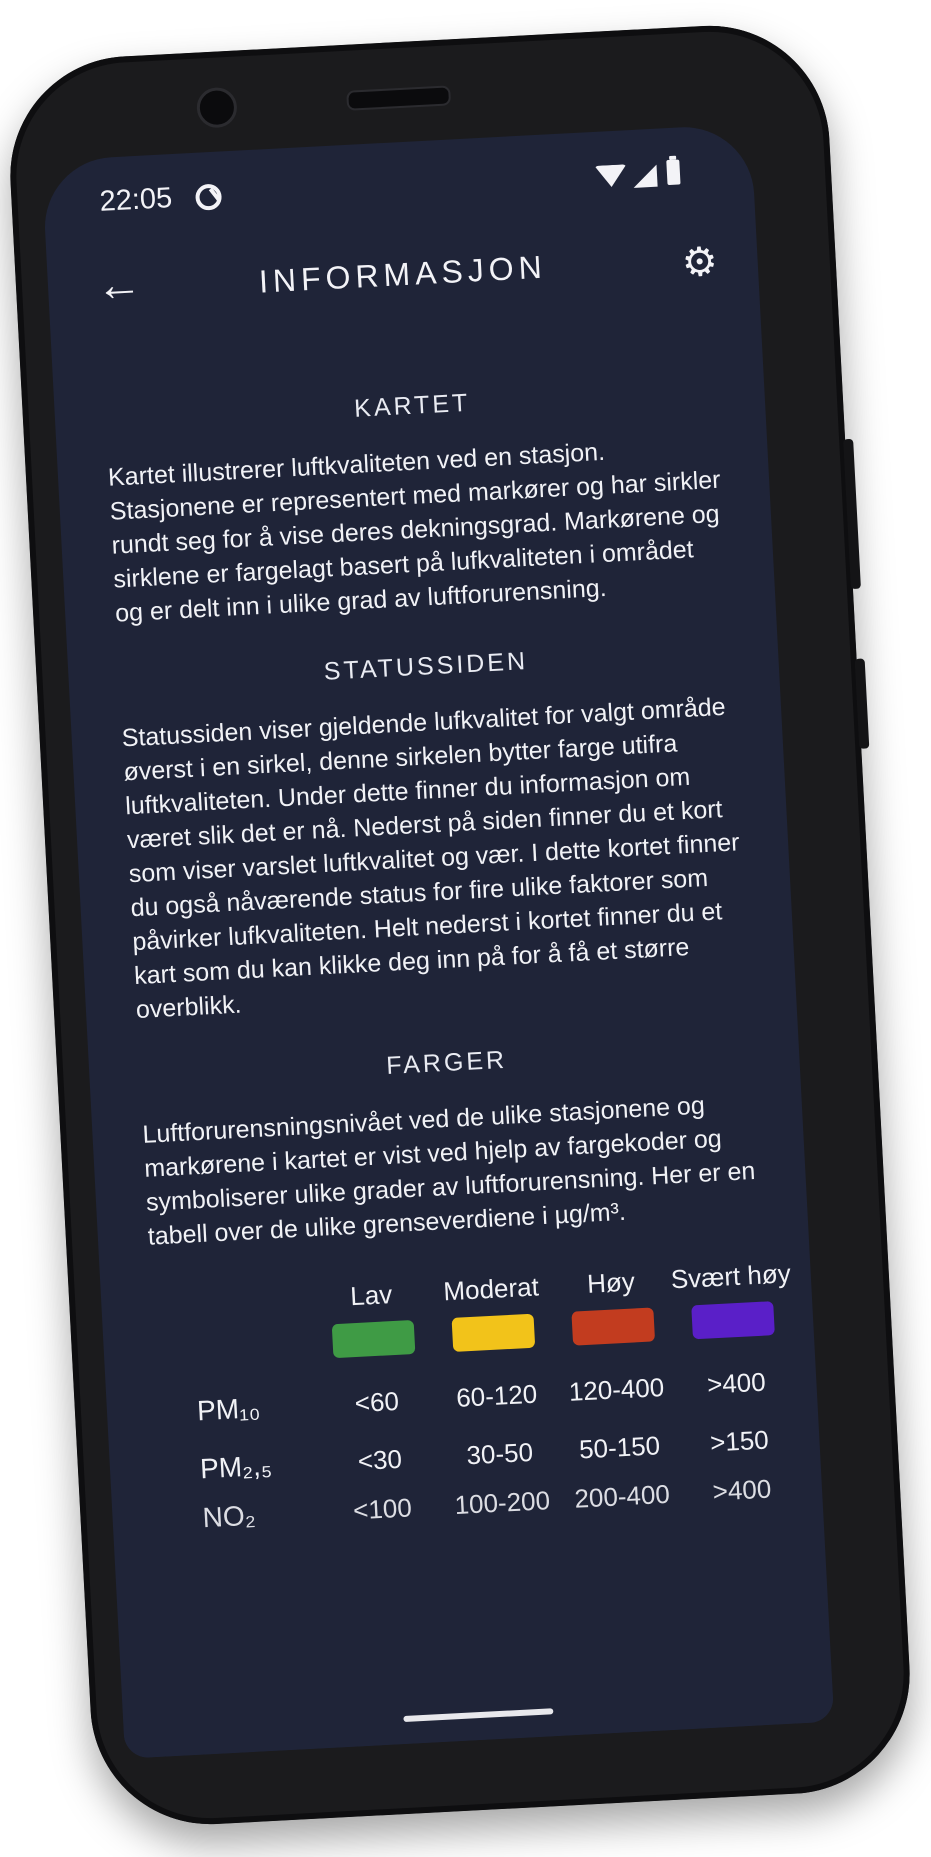  Describe the element at coordinates (499, 1453) in the screenshot. I see `table-cell: 30-50` at that location.